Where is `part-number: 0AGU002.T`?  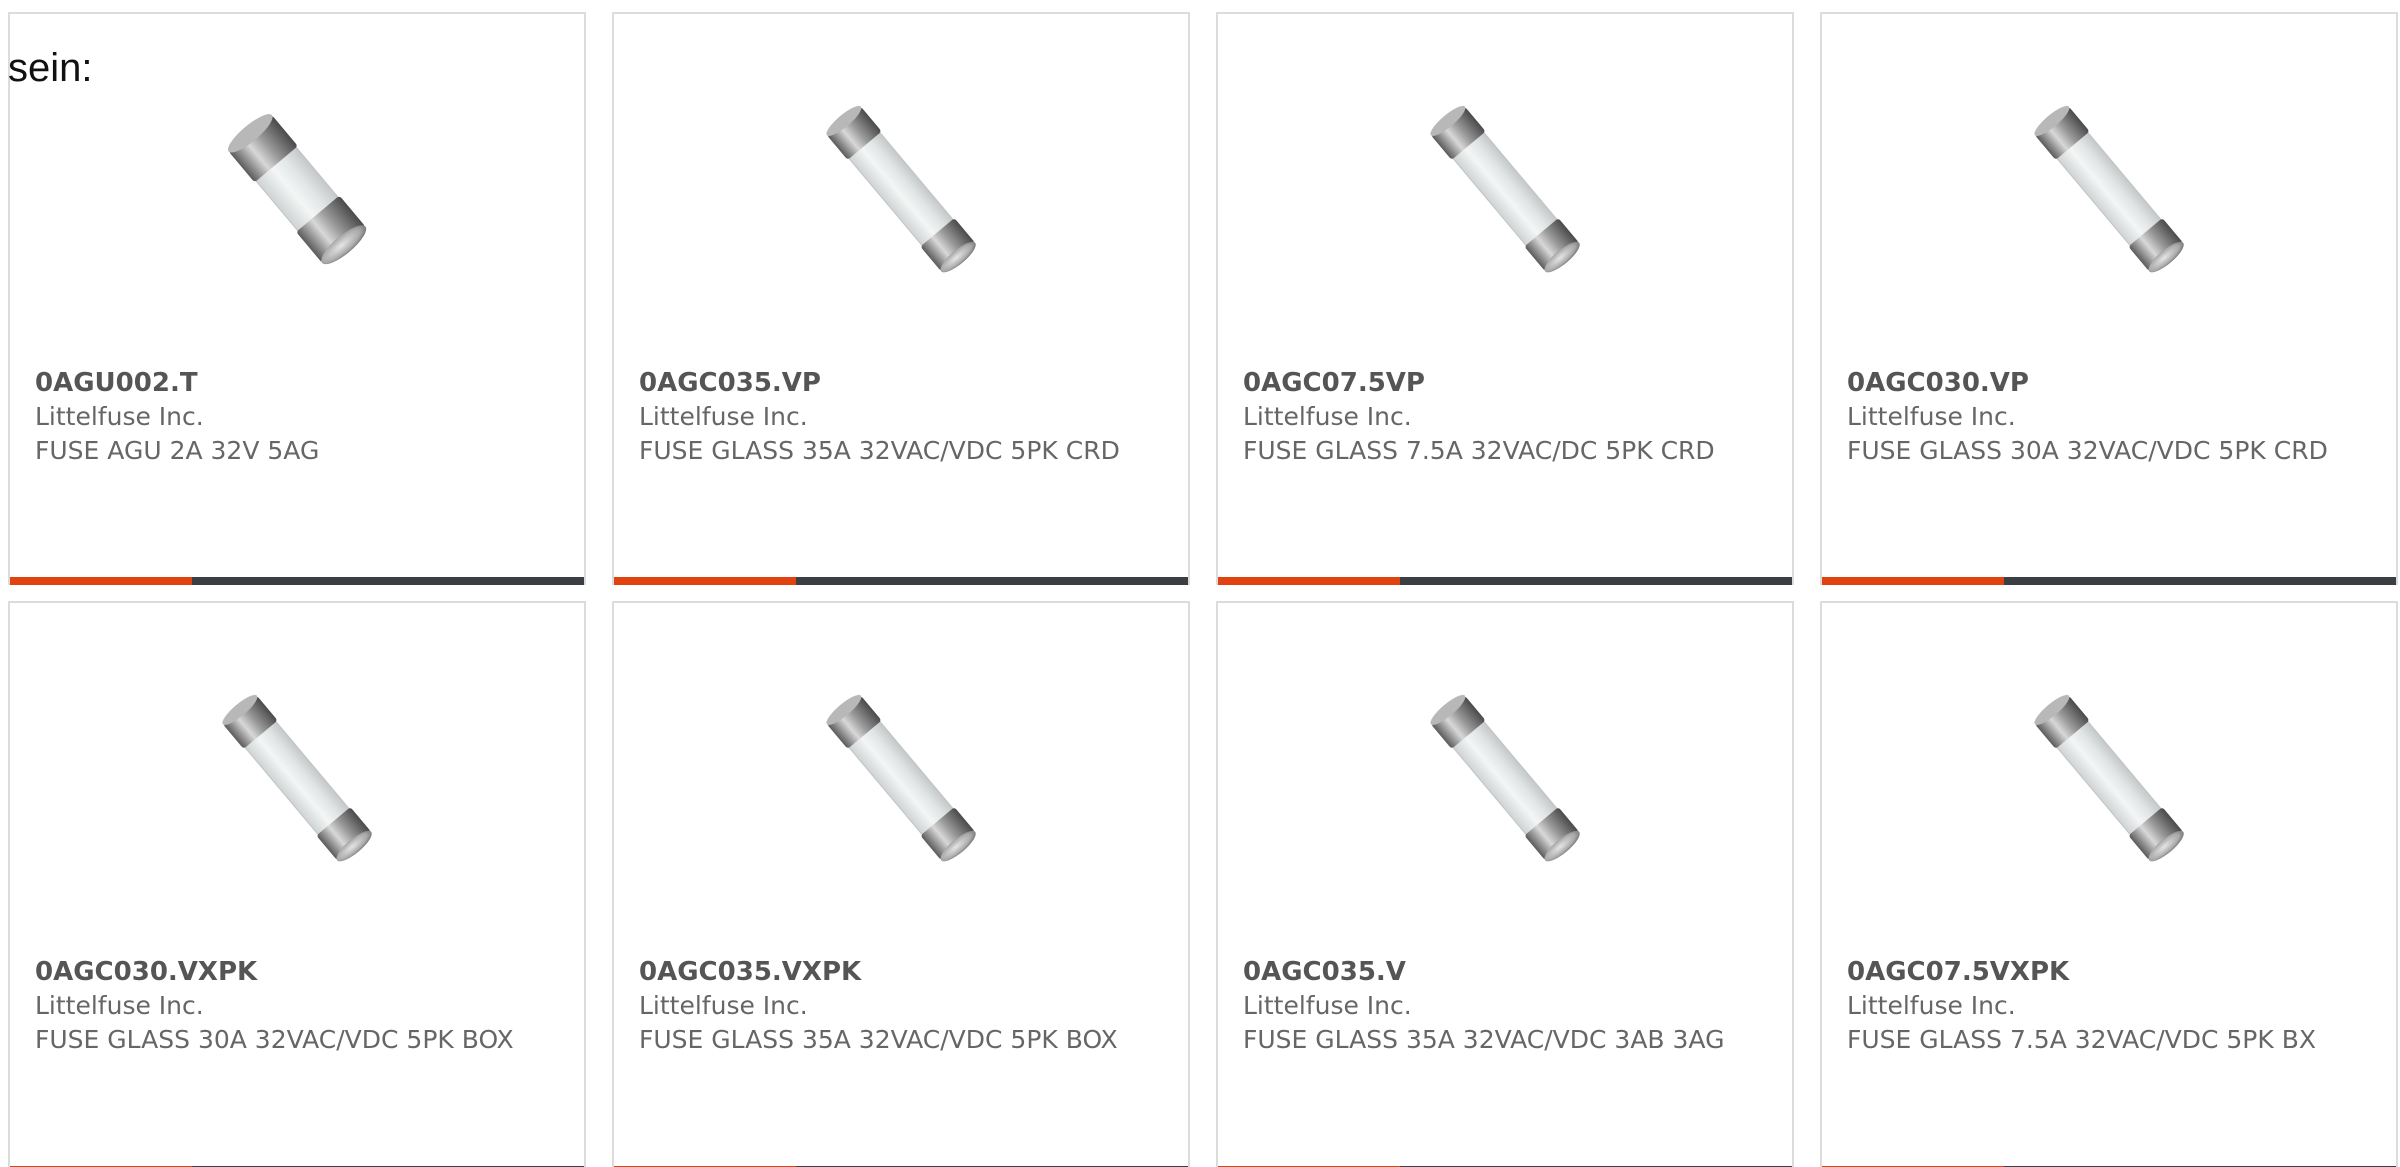 part-number: 0AGU002.T is located at coordinates (116, 383).